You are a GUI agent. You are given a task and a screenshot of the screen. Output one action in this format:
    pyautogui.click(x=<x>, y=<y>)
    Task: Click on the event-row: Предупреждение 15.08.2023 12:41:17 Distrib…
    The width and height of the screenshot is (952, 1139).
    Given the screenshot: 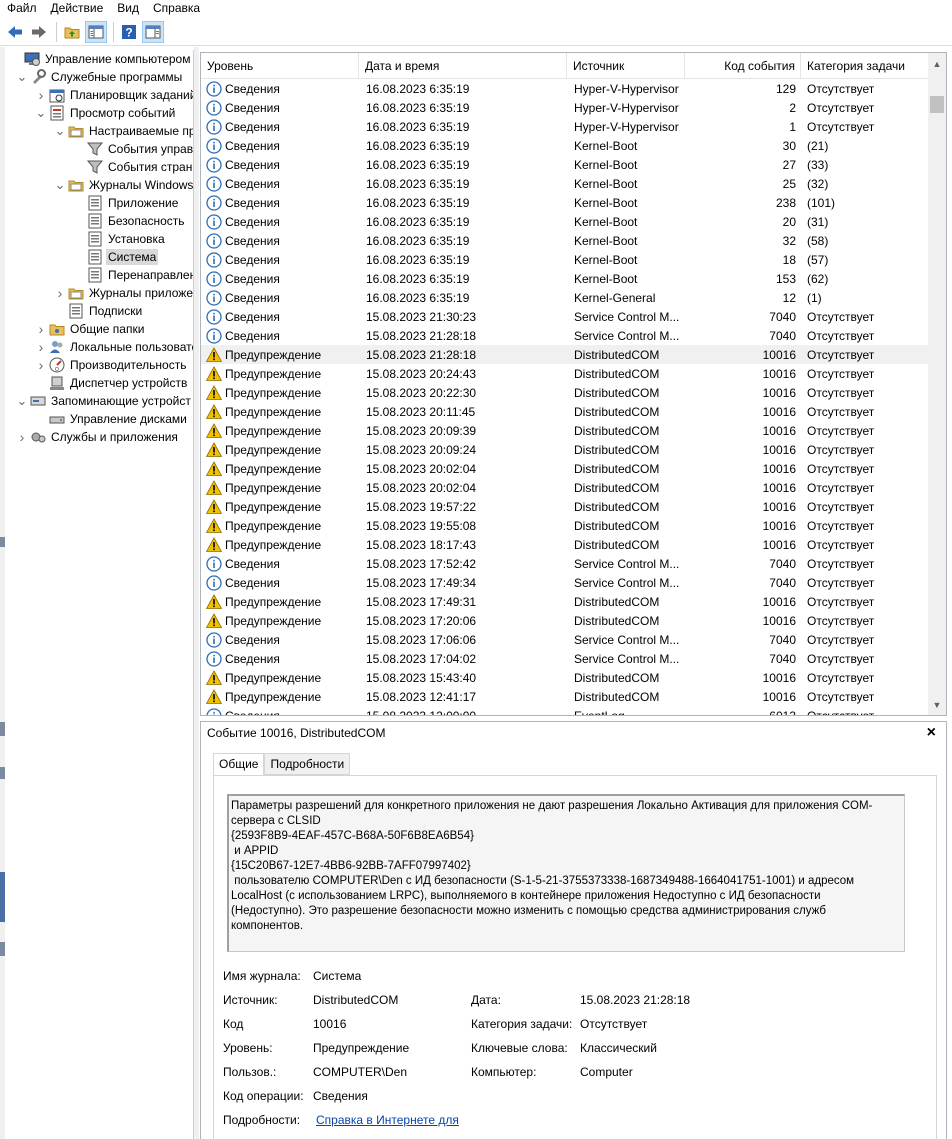 What is the action you would take?
    pyautogui.click(x=564, y=696)
    